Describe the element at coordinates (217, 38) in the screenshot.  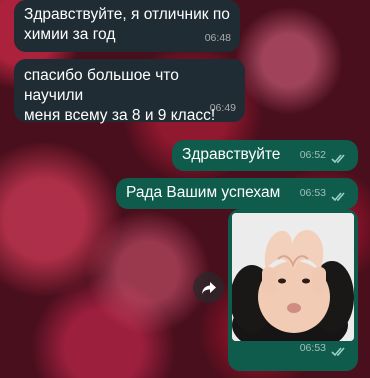
I see `message-time: 06:48` at that location.